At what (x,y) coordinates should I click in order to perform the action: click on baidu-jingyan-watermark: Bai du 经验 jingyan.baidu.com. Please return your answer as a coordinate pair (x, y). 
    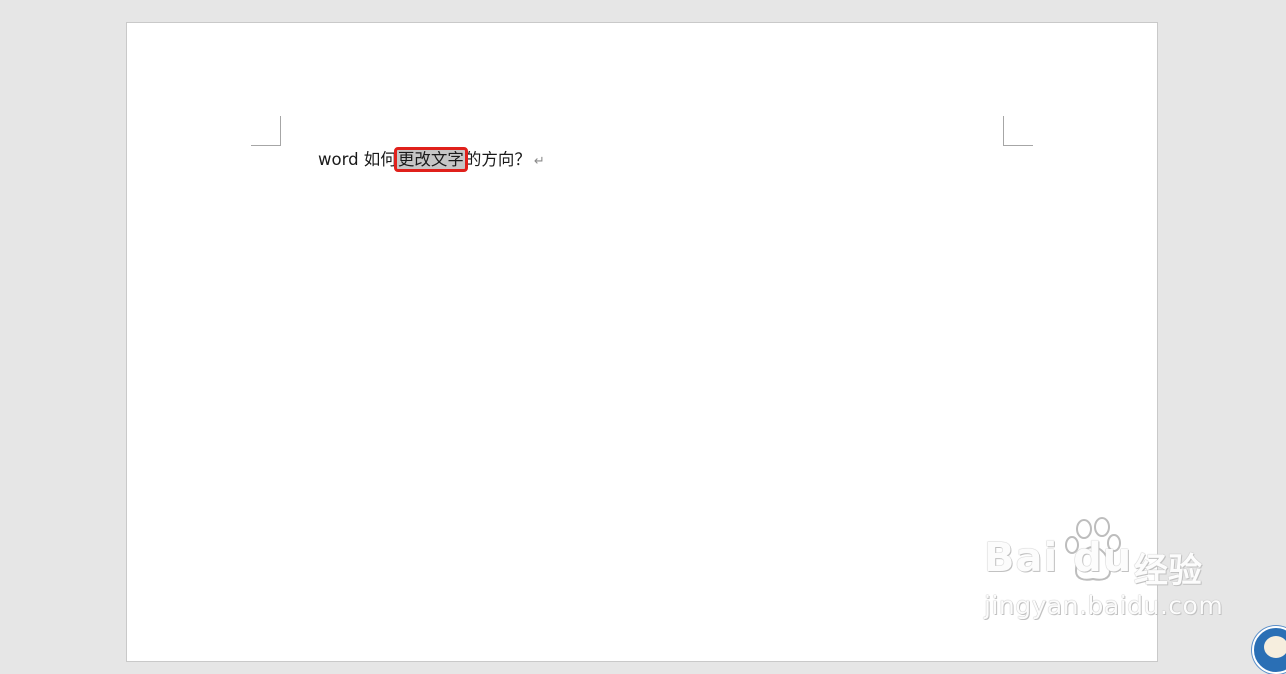
    Looking at the image, I should click on (1104, 571).